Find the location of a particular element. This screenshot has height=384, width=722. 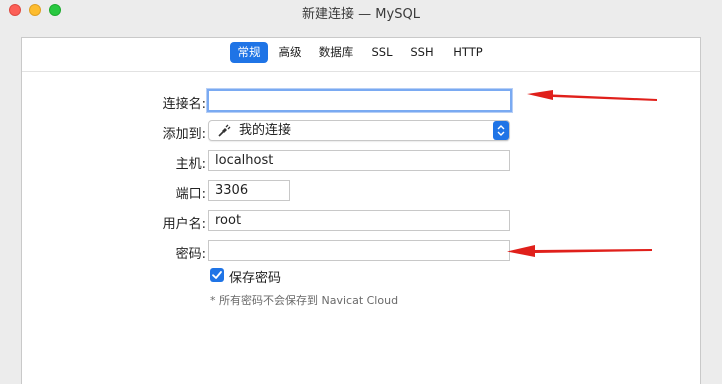

tab-ssh: SSH is located at coordinates (422, 52).